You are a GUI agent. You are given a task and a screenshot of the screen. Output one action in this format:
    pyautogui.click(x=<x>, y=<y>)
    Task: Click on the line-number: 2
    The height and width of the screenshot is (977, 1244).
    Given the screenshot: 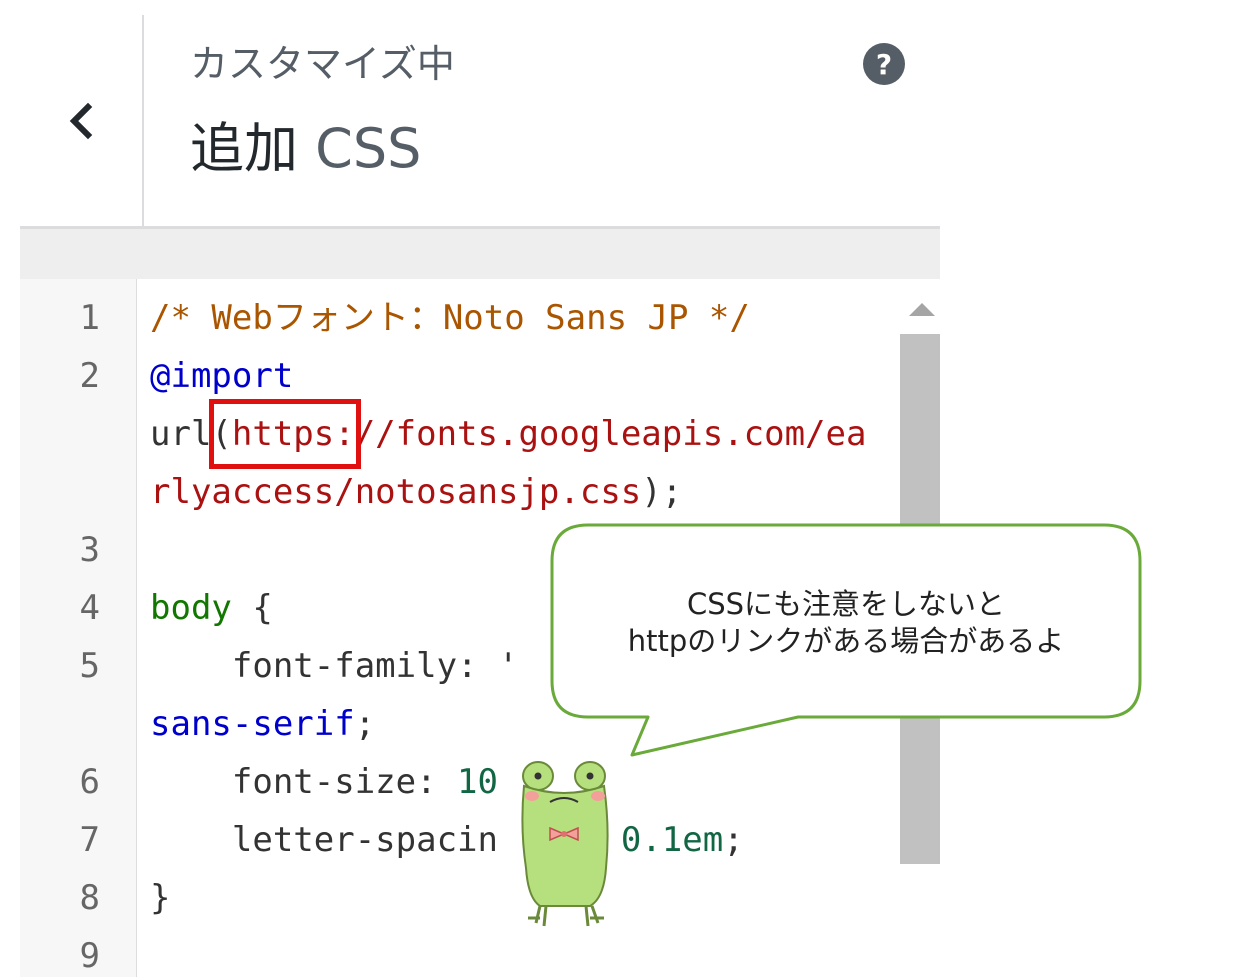 What is the action you would take?
    pyautogui.click(x=89, y=376)
    